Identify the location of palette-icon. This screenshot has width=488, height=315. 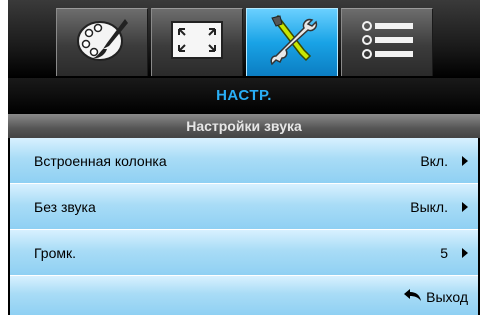
(102, 42).